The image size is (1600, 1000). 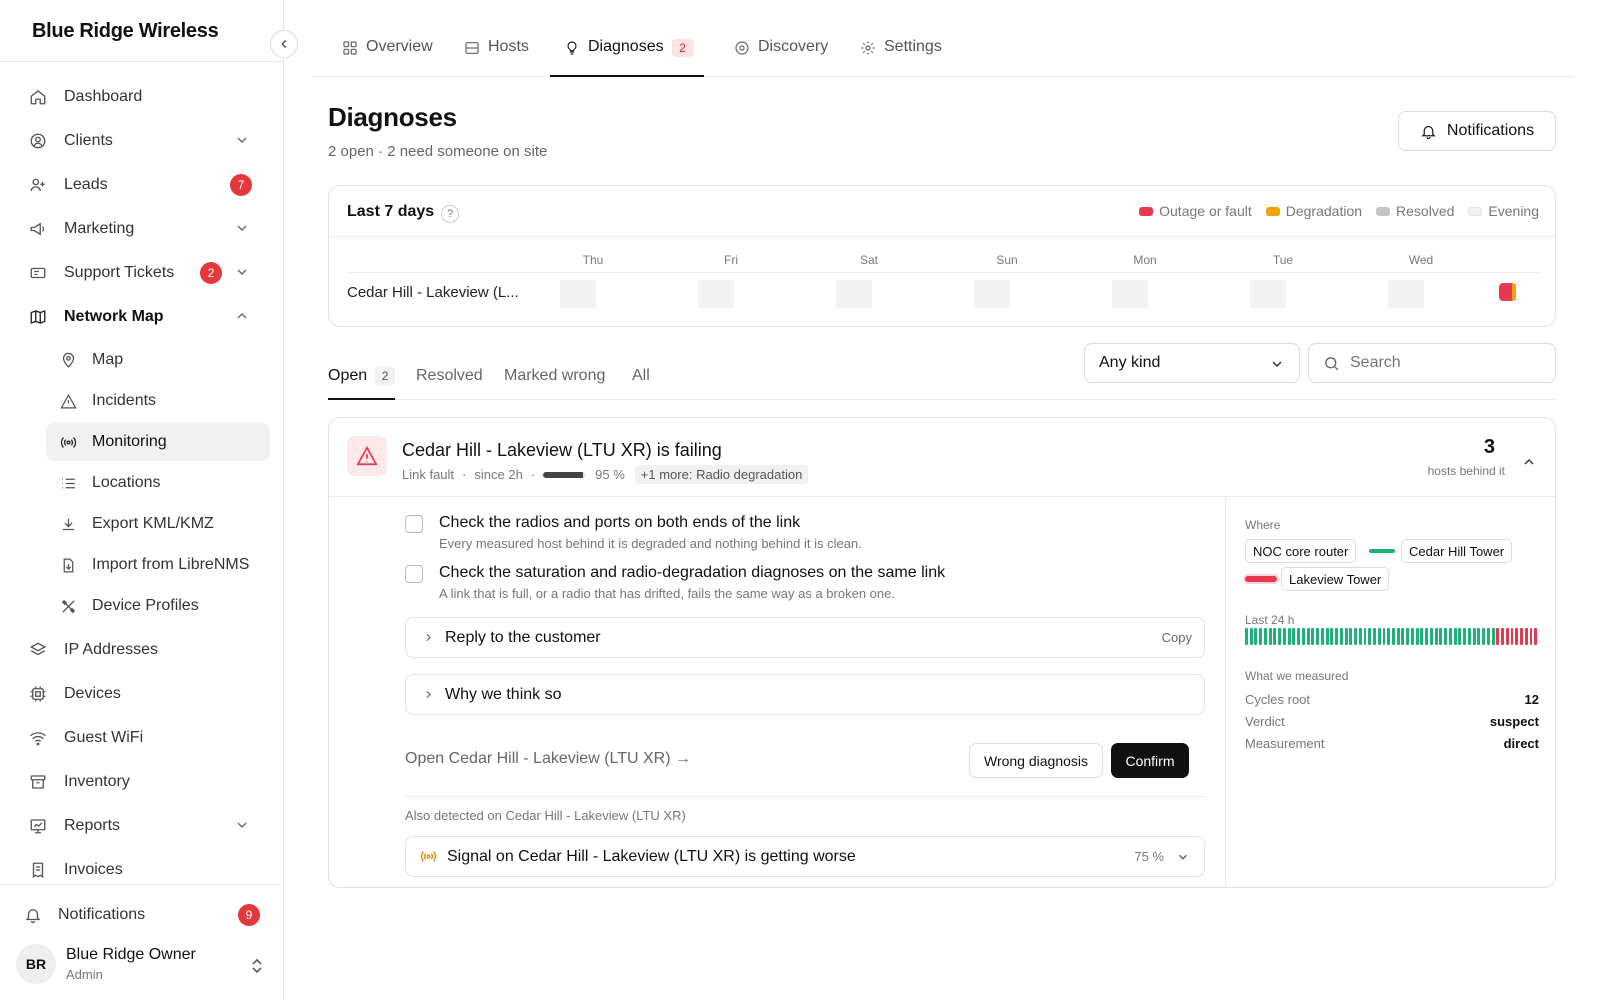 I want to click on sidebar-item-invoices: Invoices, so click(x=147, y=864).